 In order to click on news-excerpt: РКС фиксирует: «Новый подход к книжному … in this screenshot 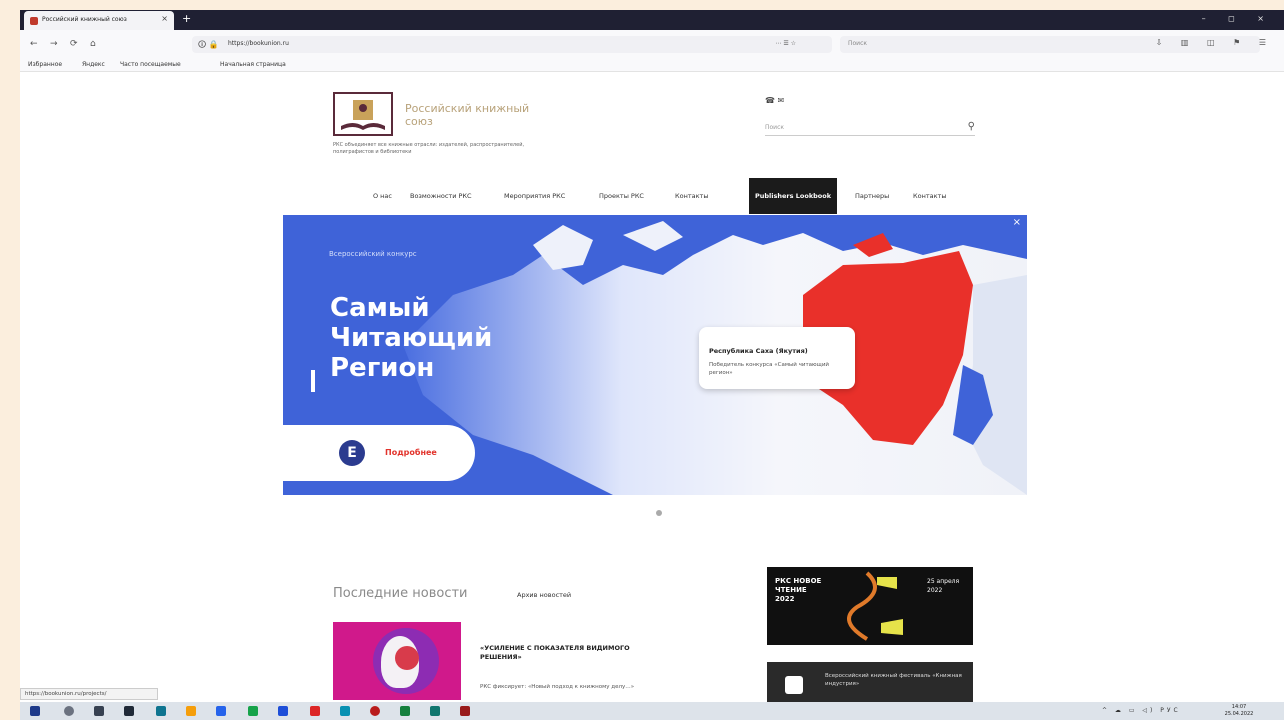, I will do `click(557, 687)`.